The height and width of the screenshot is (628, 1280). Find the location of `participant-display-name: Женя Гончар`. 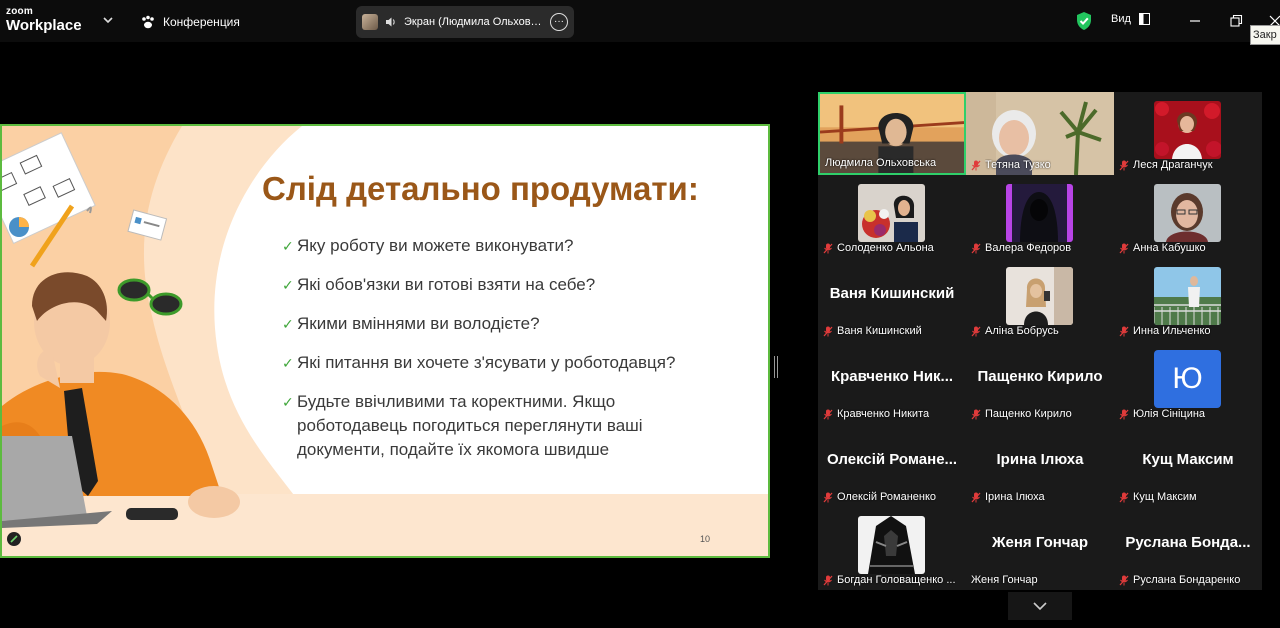

participant-display-name: Женя Гончар is located at coordinates (1040, 542).